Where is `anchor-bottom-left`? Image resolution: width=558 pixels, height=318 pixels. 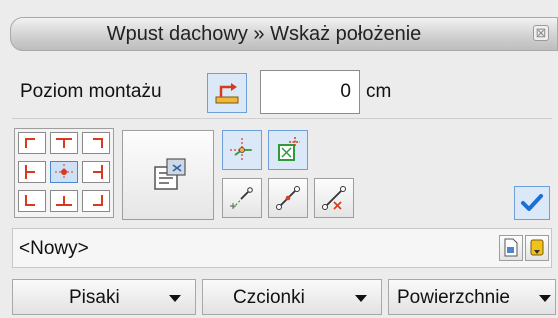 anchor-bottom-left is located at coordinates (32, 201).